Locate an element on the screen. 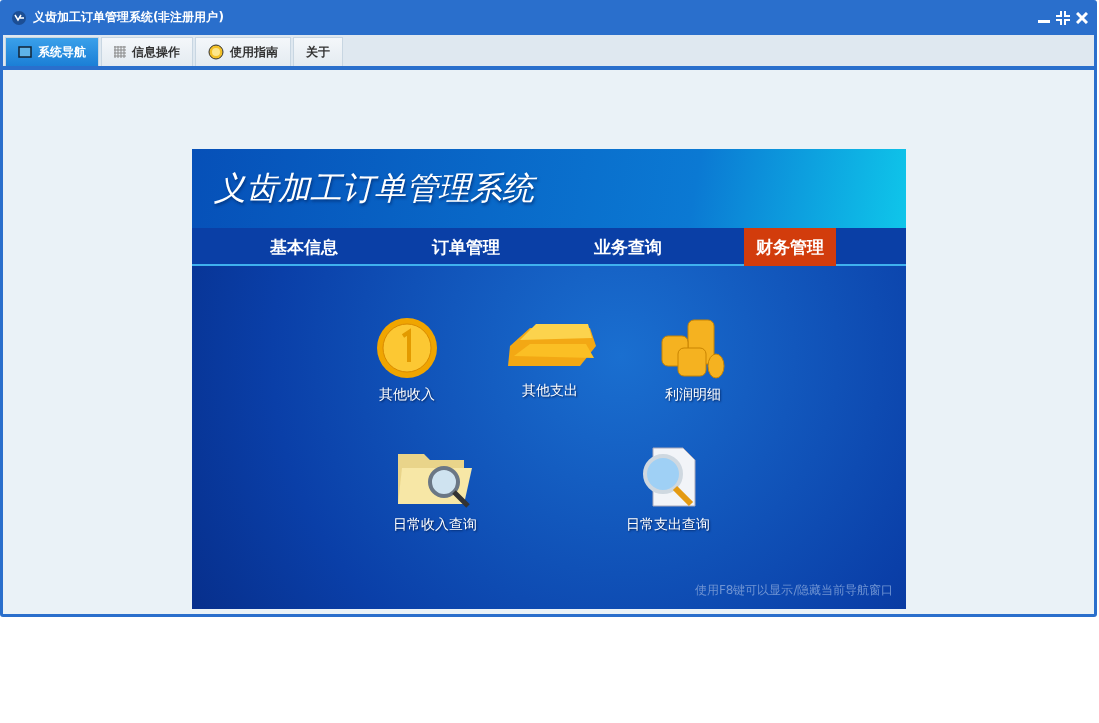 The image size is (1099, 723). shortcut-item: 日常支出查询 is located at coordinates (667, 489).